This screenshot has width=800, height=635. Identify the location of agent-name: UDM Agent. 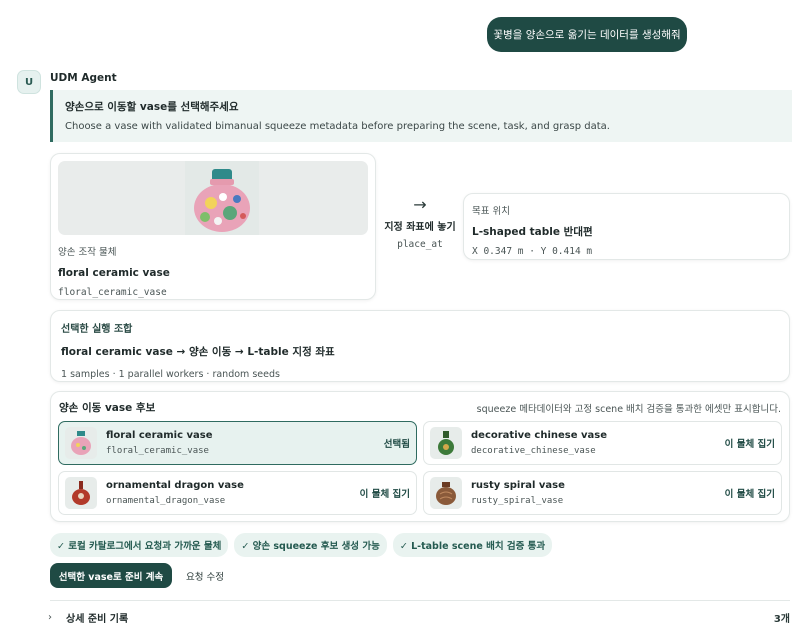
(83, 78).